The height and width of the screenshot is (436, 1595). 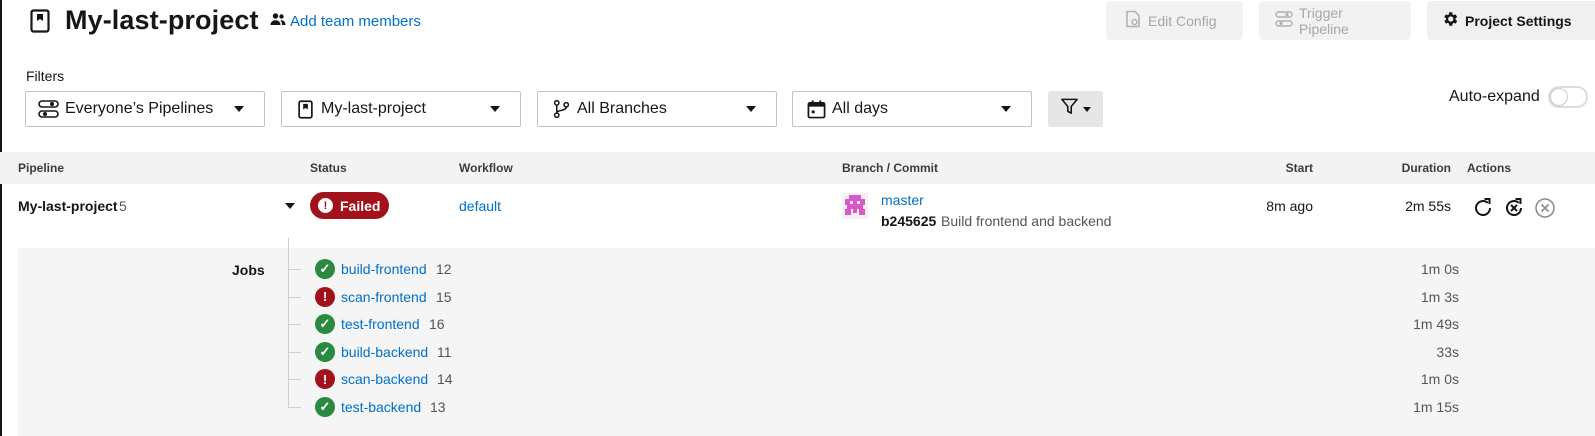 What do you see at coordinates (1545, 208) in the screenshot?
I see `cancel-icon` at bounding box center [1545, 208].